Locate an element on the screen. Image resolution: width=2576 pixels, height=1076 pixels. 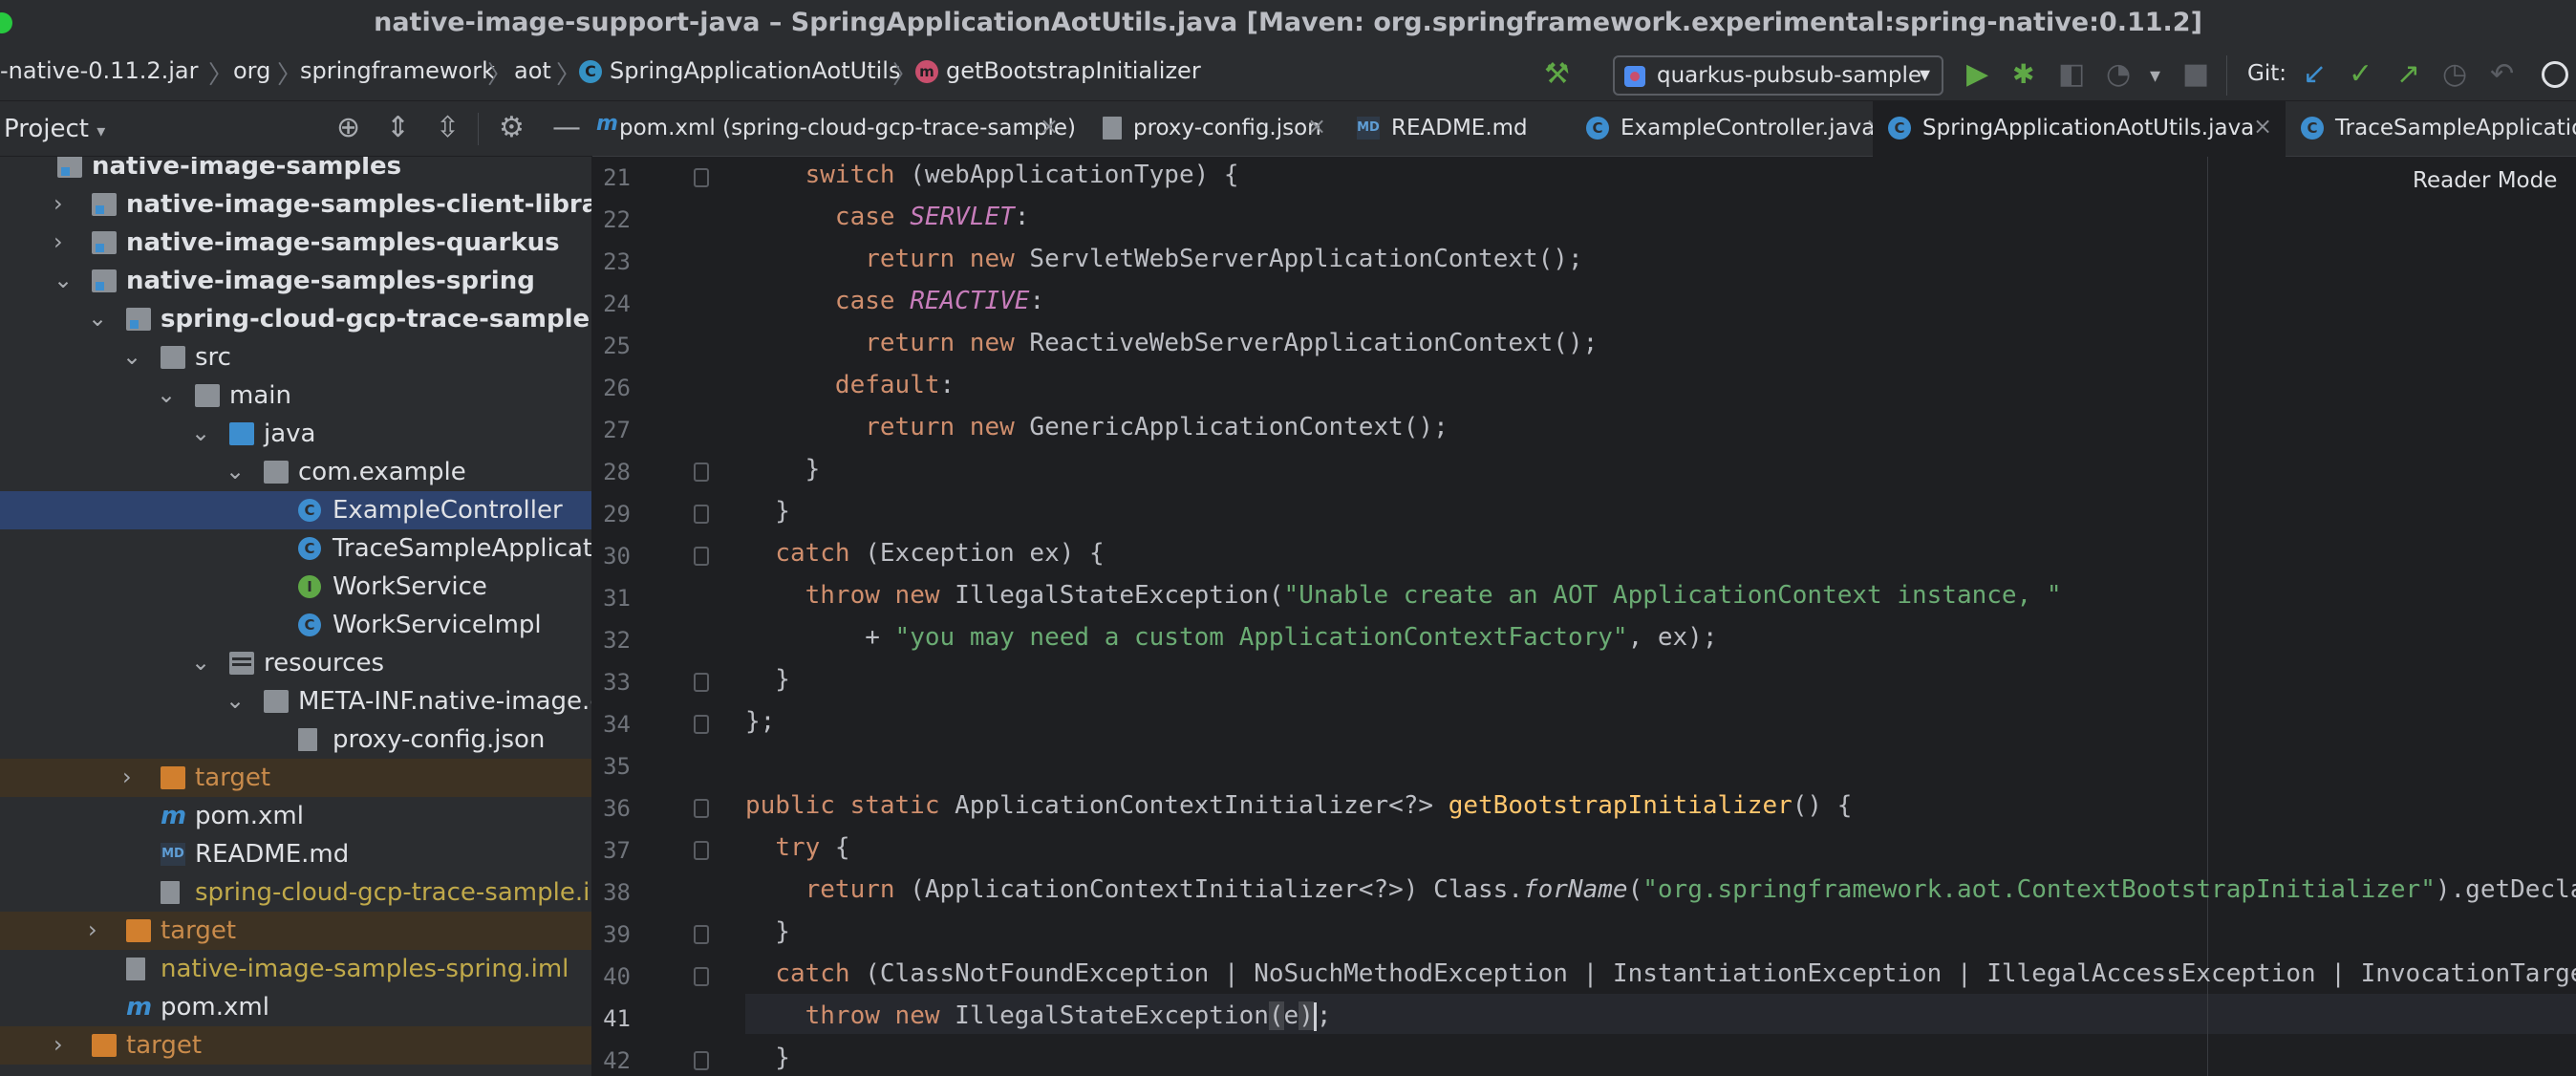
tab-trace-sample-application: C TraceSampleApplication is located at coordinates (2431, 129).